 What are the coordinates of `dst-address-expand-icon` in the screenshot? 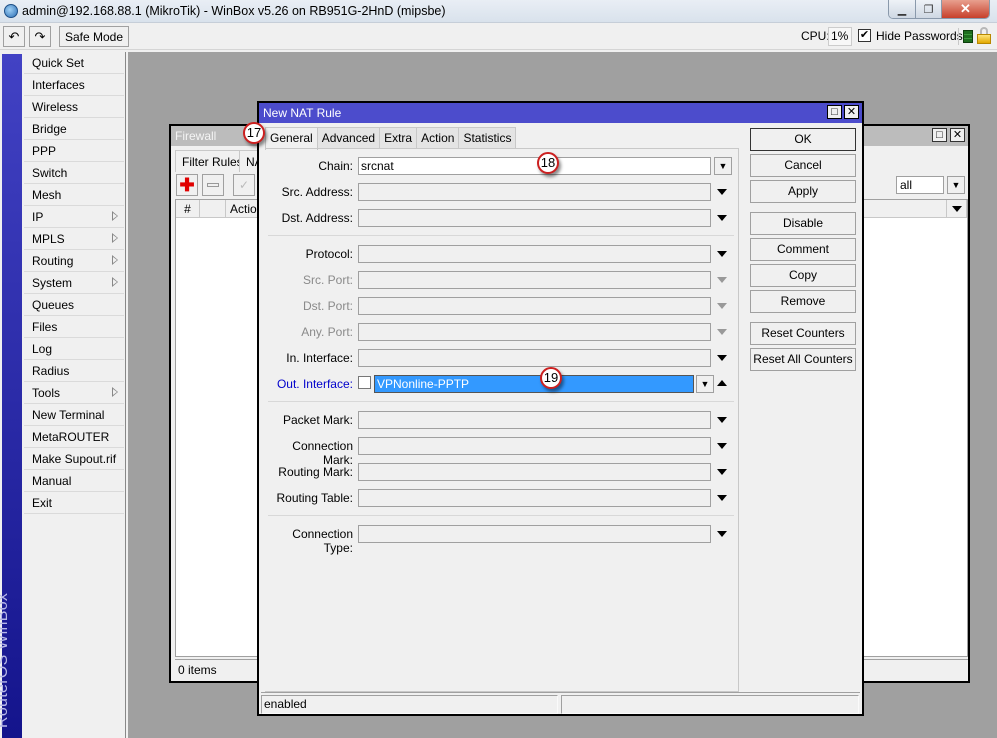 It's located at (722, 218).